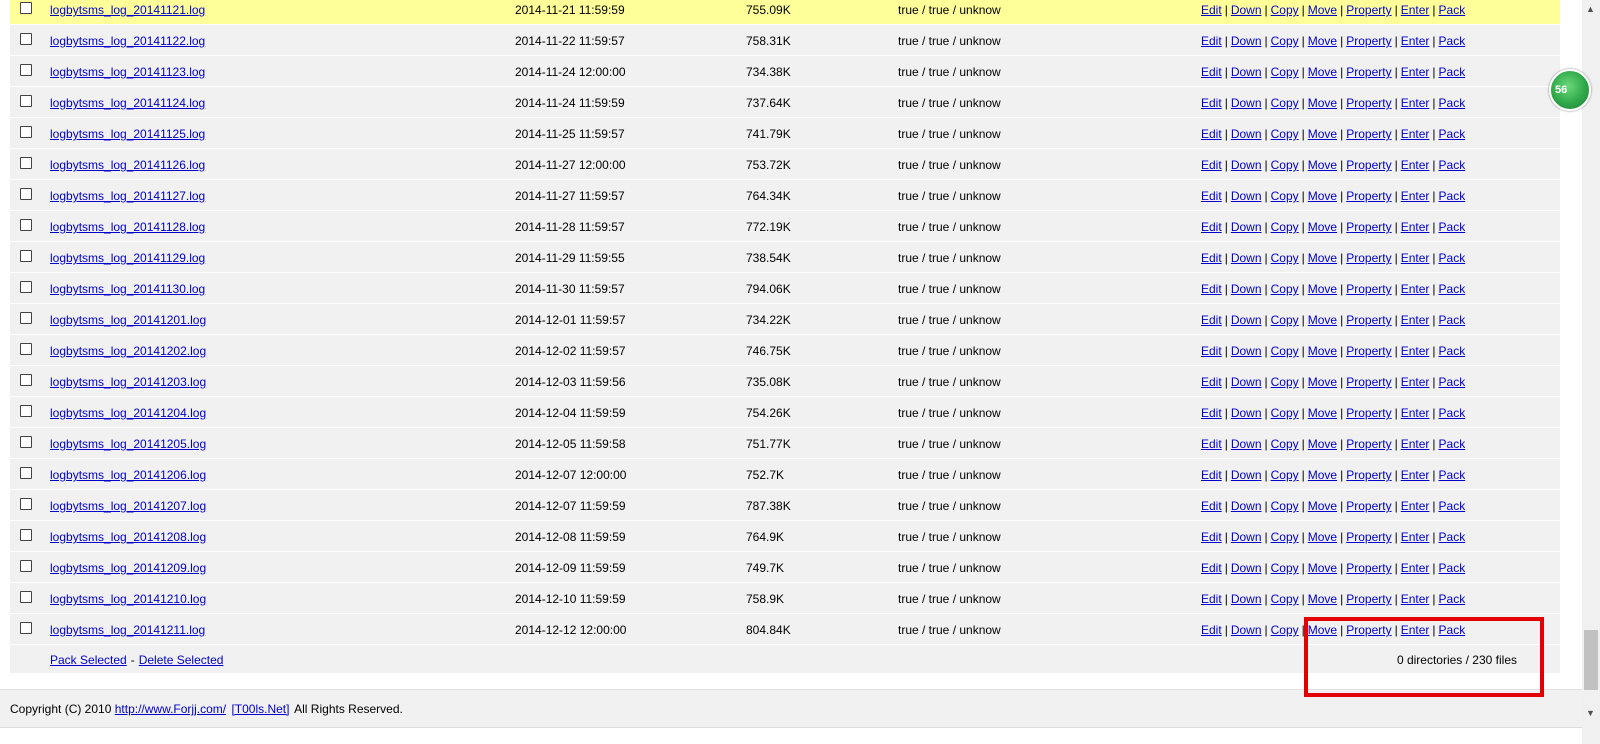 This screenshot has height=744, width=1600. Describe the element at coordinates (128, 537) in the screenshot. I see `file-name-link: logbytsms_log_20141208.log` at that location.